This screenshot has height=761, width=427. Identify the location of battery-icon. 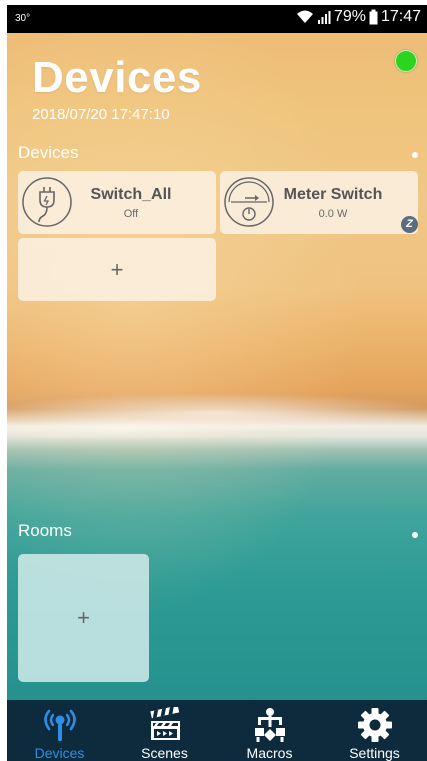
(373, 17).